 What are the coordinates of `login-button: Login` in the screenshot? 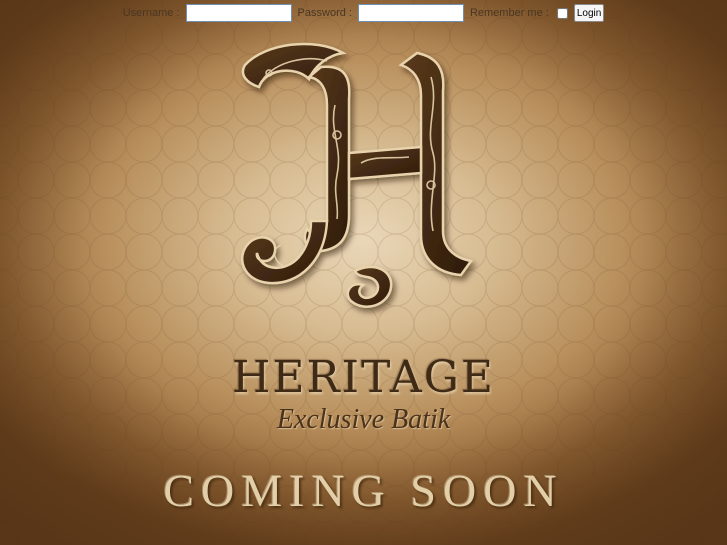 It's located at (589, 13).